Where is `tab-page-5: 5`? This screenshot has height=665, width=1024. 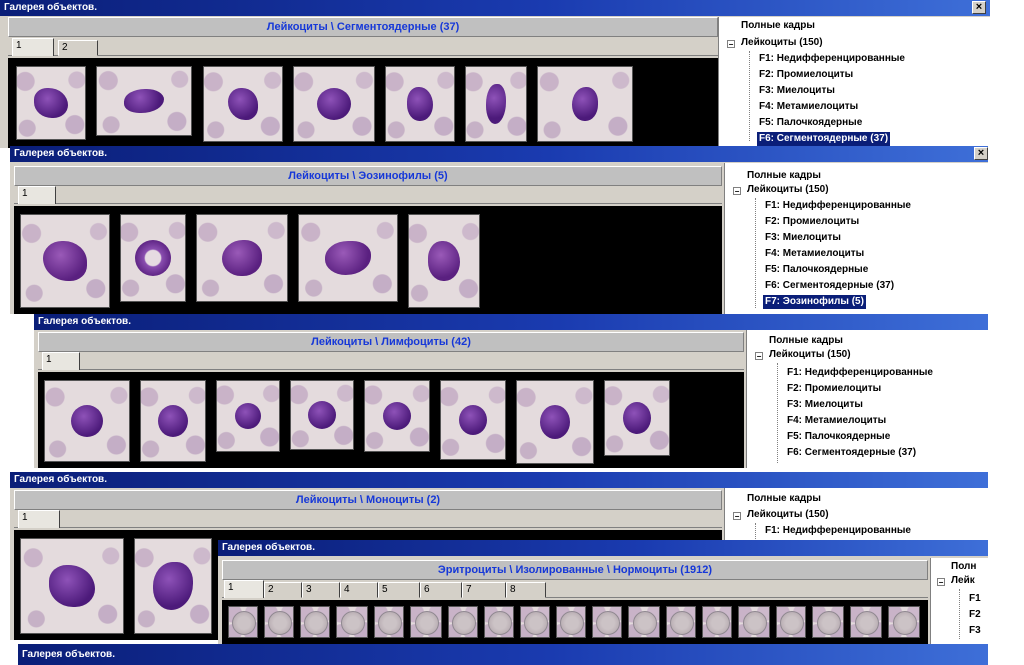 tab-page-5: 5 is located at coordinates (399, 590).